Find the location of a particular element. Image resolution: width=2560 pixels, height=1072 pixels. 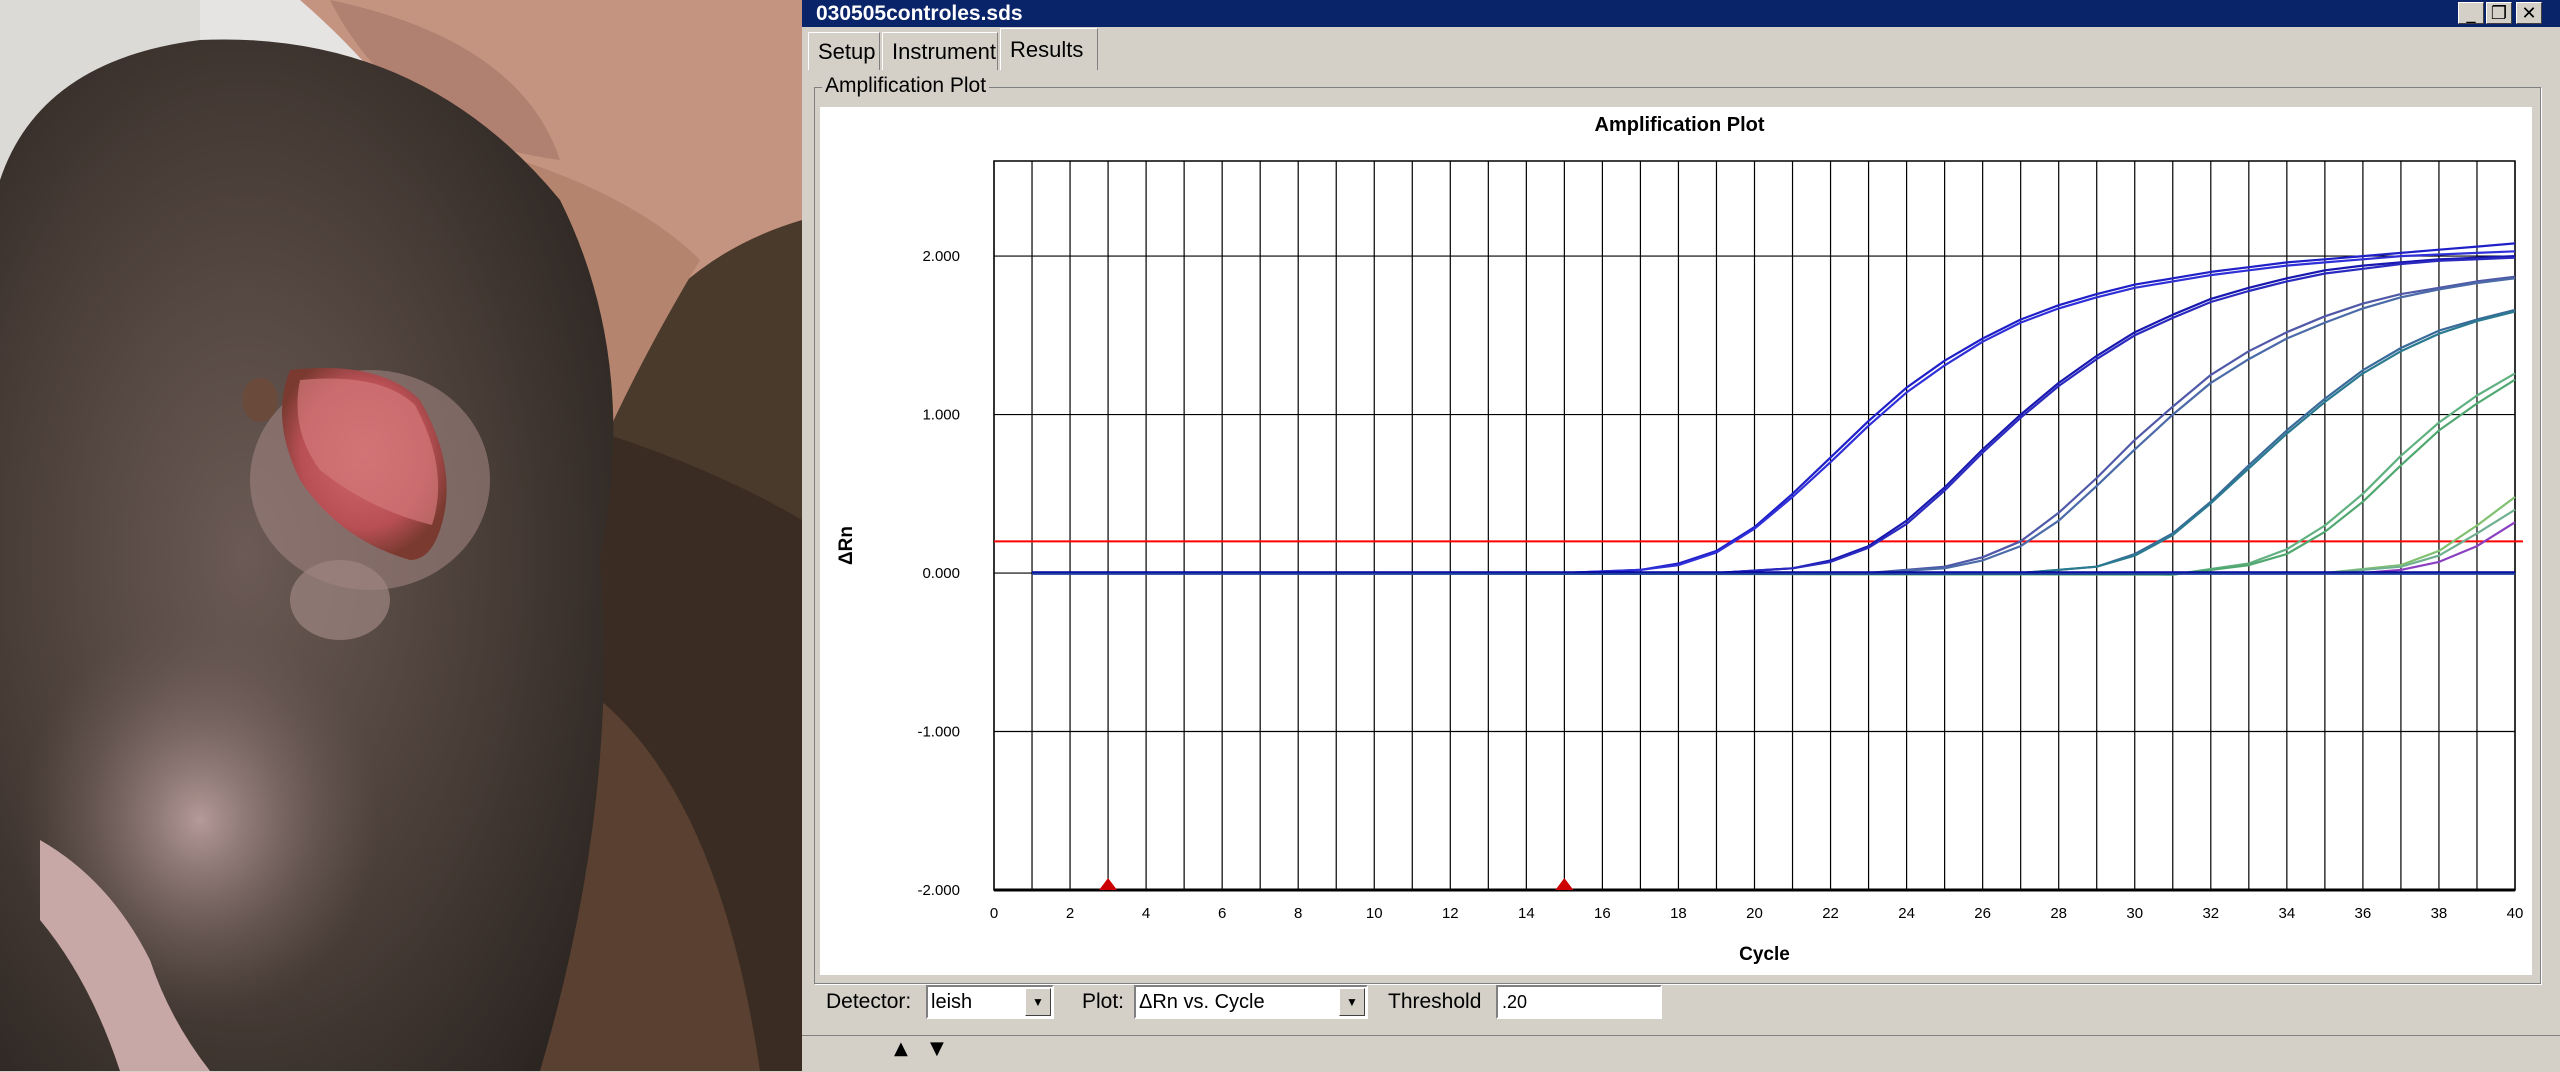

threshold-input is located at coordinates (1579, 1002).